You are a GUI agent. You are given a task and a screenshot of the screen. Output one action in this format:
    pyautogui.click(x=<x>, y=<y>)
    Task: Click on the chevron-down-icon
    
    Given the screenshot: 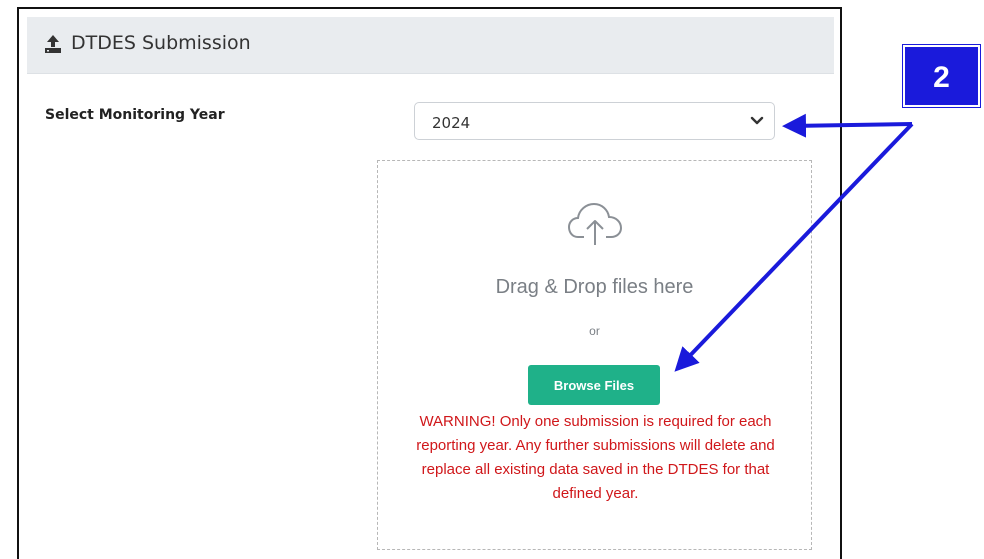 What is the action you would take?
    pyautogui.click(x=757, y=120)
    